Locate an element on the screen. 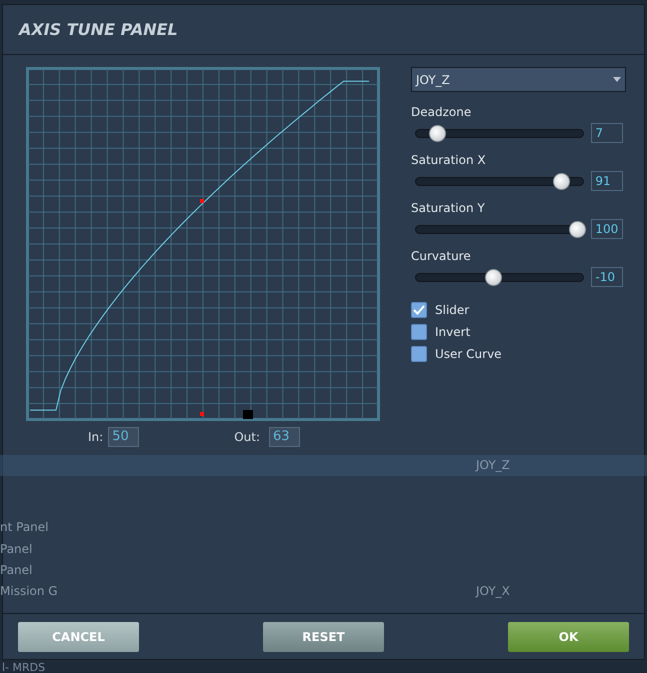 This screenshot has height=673, width=647. background-list-text: JOY_X is located at coordinates (493, 591).